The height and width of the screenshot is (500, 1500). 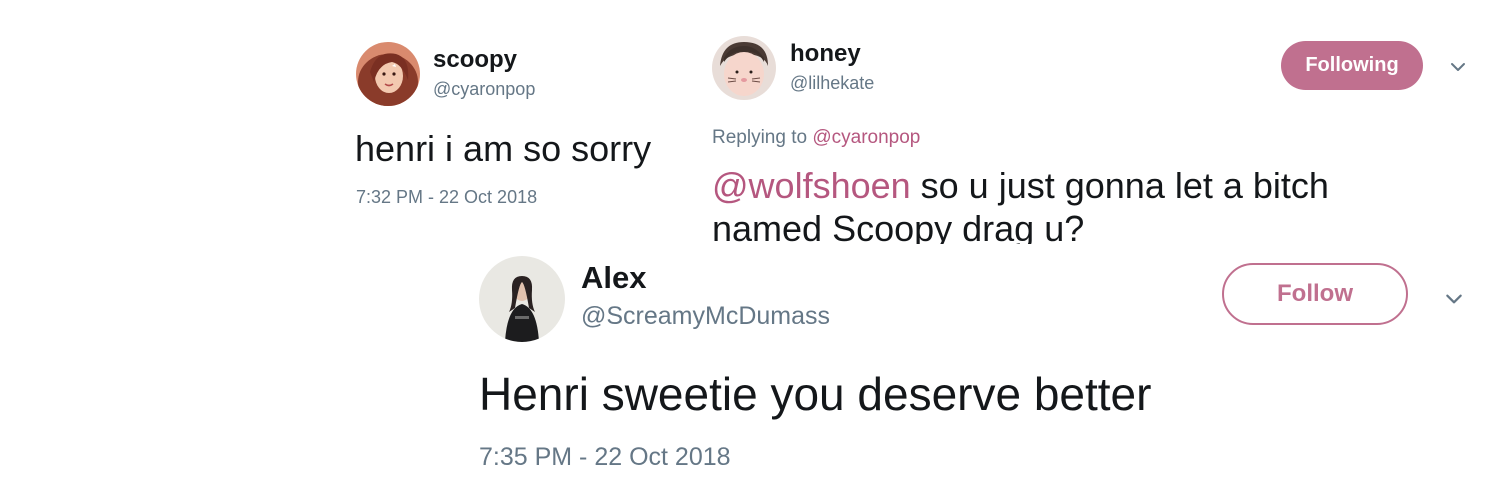 I want to click on replying-to: Replying to @cyaronpop, so click(x=816, y=138).